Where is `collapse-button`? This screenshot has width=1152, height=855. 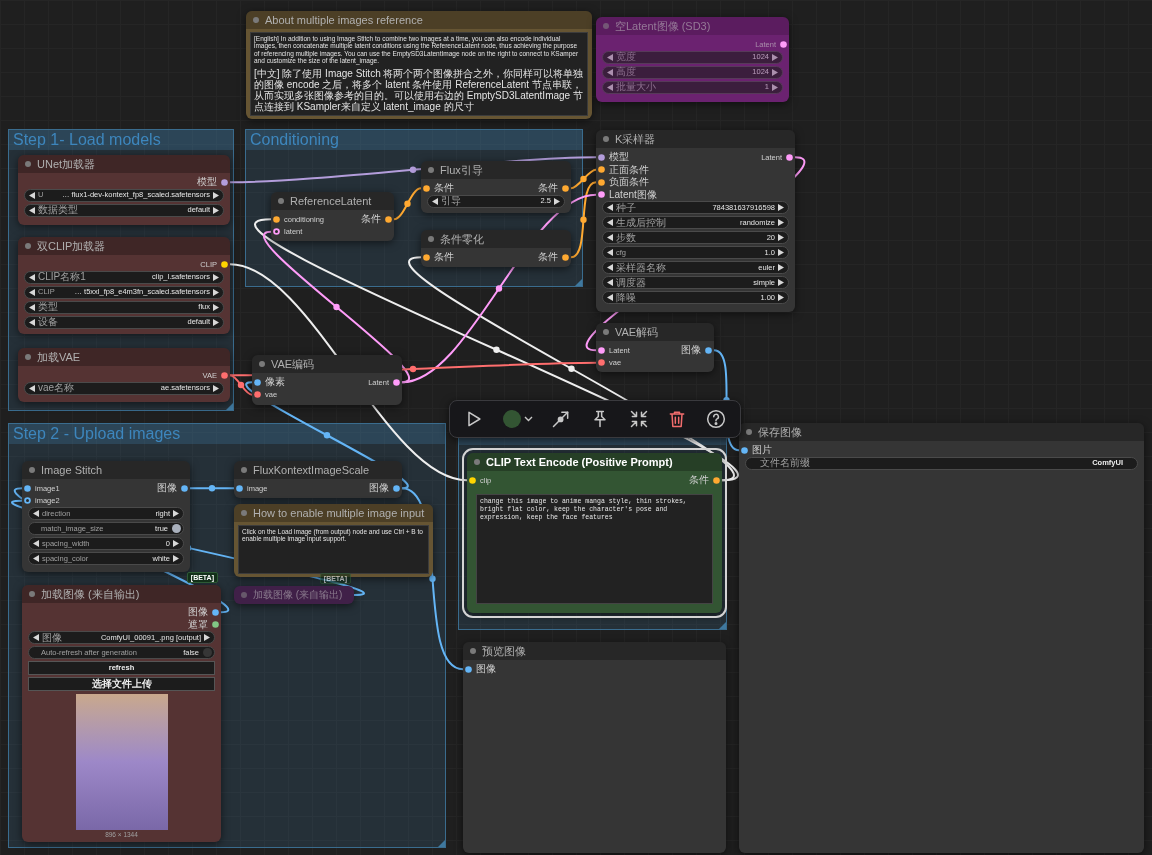 collapse-button is located at coordinates (638, 419).